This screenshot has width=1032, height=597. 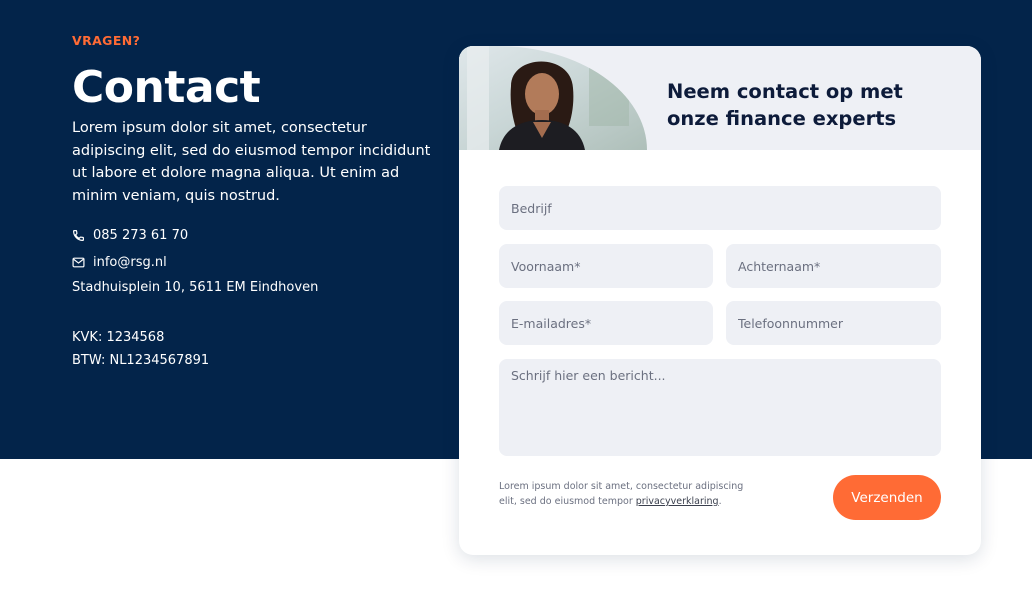 What do you see at coordinates (677, 501) in the screenshot?
I see `privacy-link: privacyverklaring` at bounding box center [677, 501].